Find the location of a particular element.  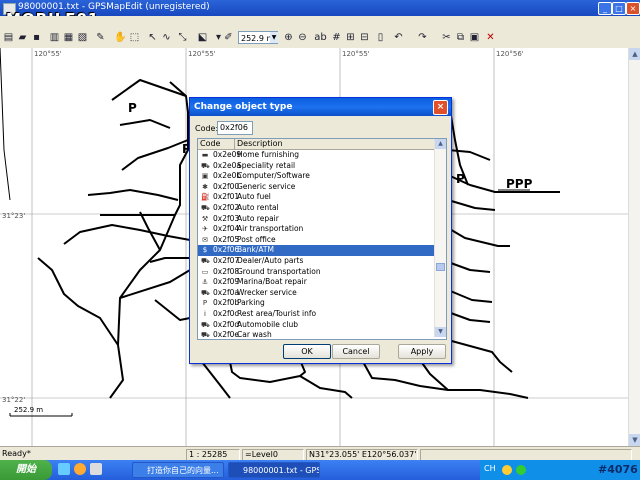

list-item: ⚓ 0x2f09 Marina/Boat repair is located at coordinates (316, 282).